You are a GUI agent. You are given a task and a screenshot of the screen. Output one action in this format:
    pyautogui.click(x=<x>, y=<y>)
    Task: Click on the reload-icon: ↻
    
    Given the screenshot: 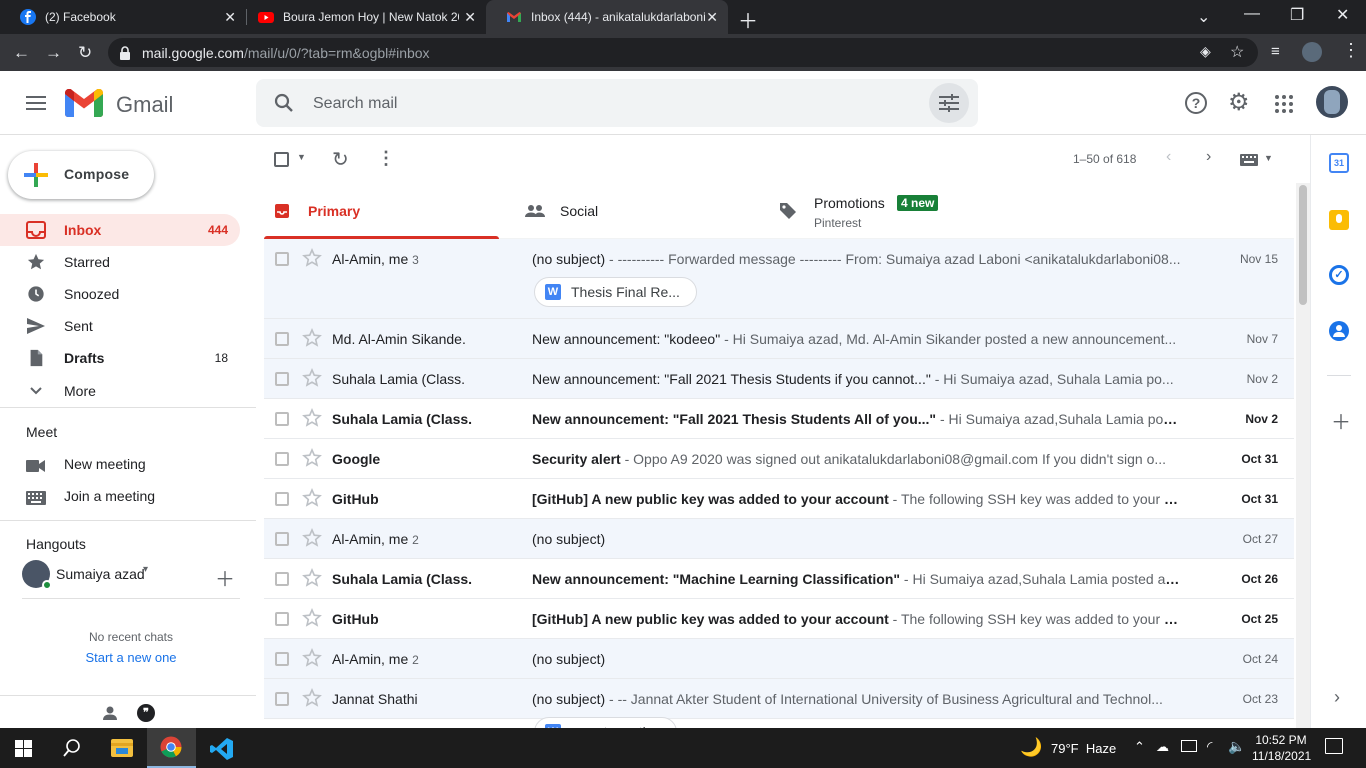 What is the action you would take?
    pyautogui.click(x=85, y=53)
    